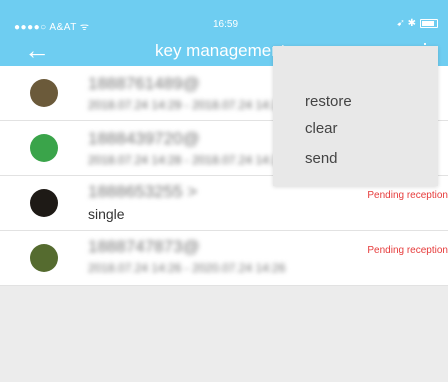 Image resolution: width=448 pixels, height=382 pixels. What do you see at coordinates (417, 23) in the screenshot?
I see `status-icons: ➹ ✱` at bounding box center [417, 23].